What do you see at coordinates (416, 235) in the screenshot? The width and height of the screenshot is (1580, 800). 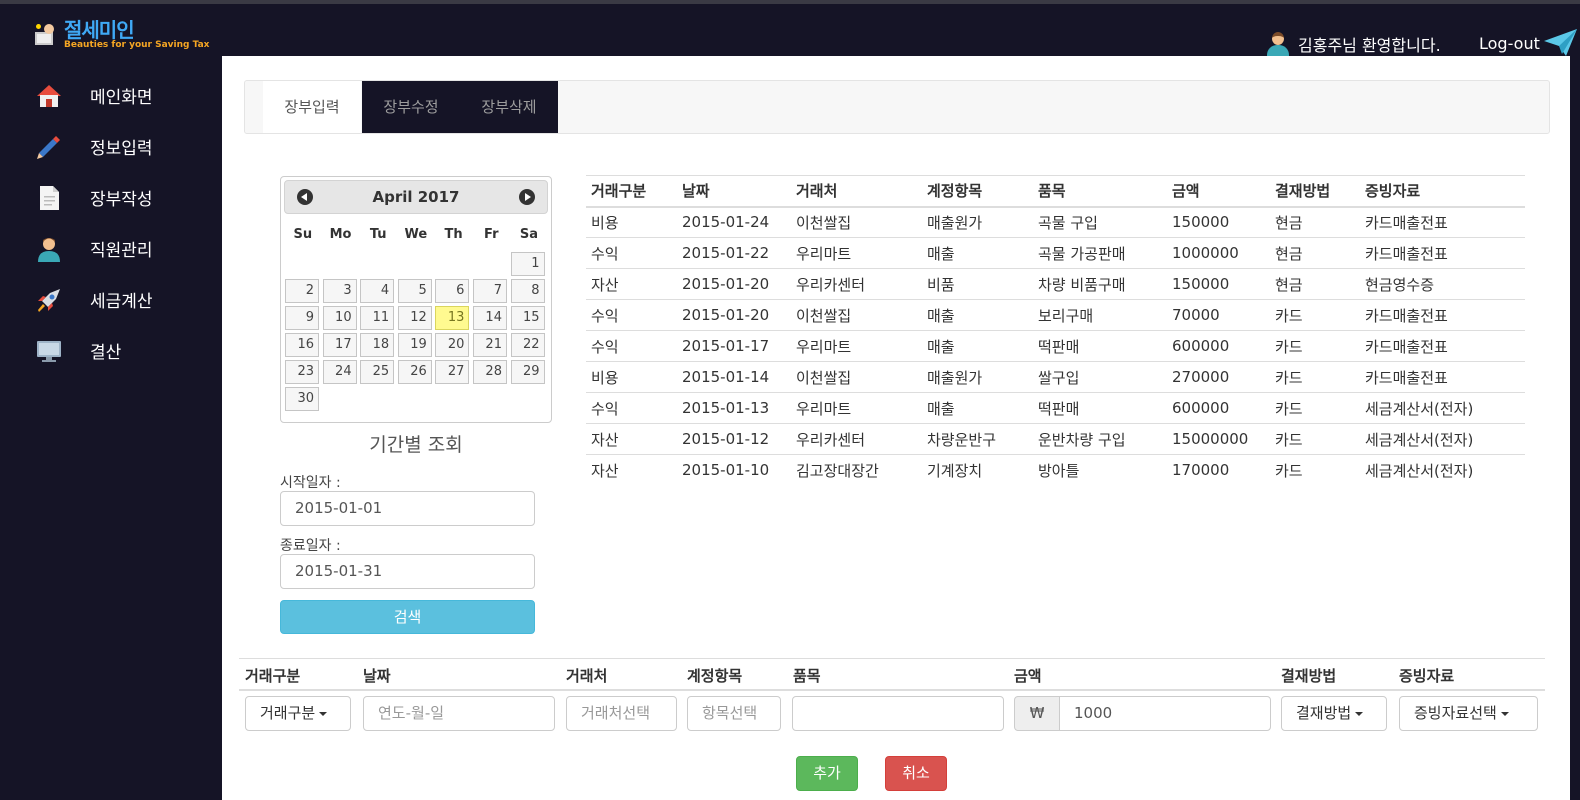 I see `calendar-weekday-row: Su Mo Tu We Th Fr Sa` at bounding box center [416, 235].